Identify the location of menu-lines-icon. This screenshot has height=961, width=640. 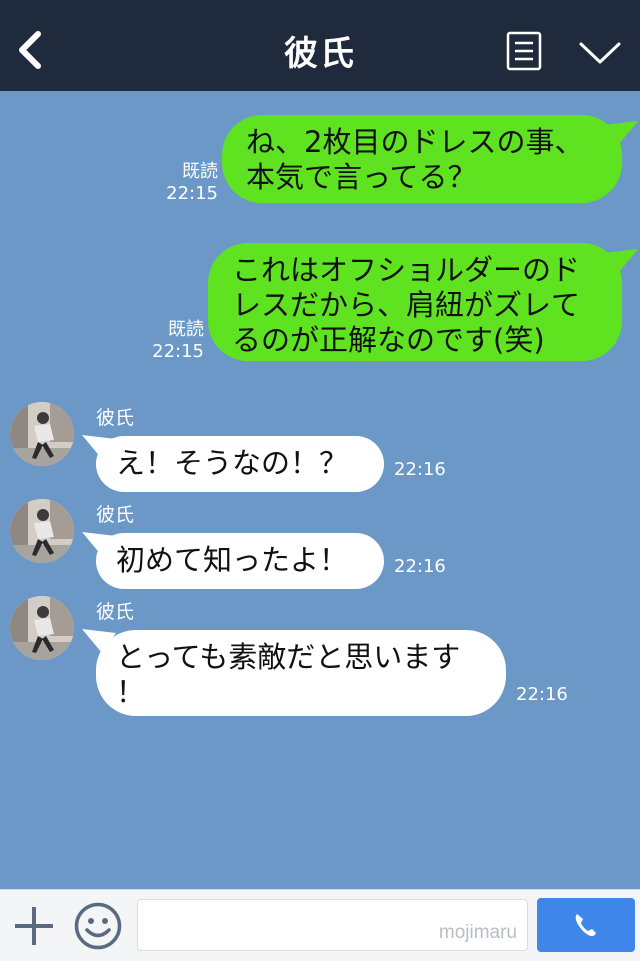
(524, 51).